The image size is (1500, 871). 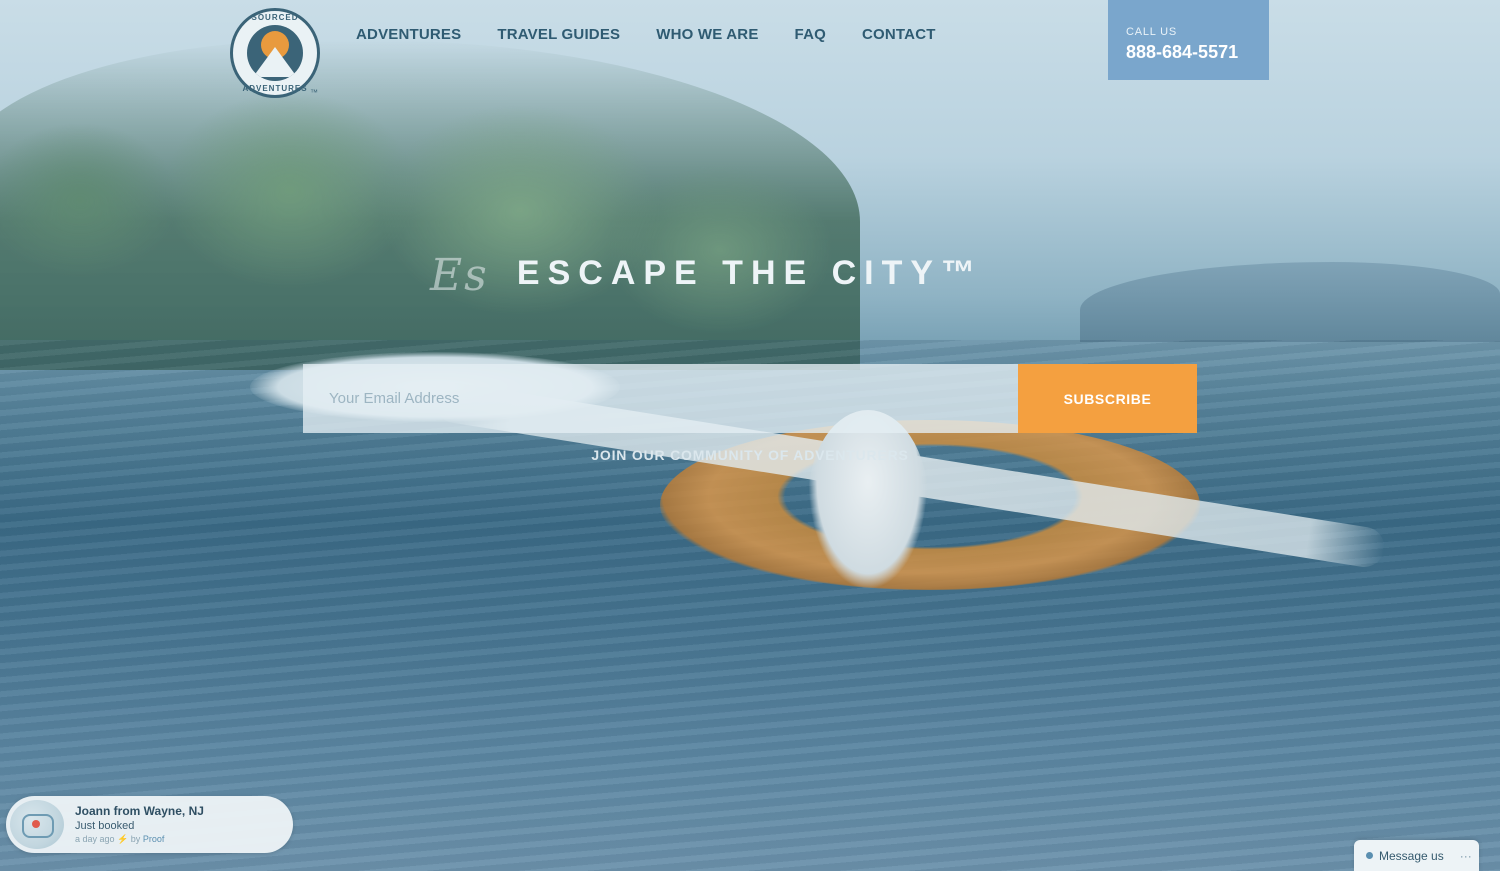 I want to click on proof-link: Proof, so click(x=154, y=839).